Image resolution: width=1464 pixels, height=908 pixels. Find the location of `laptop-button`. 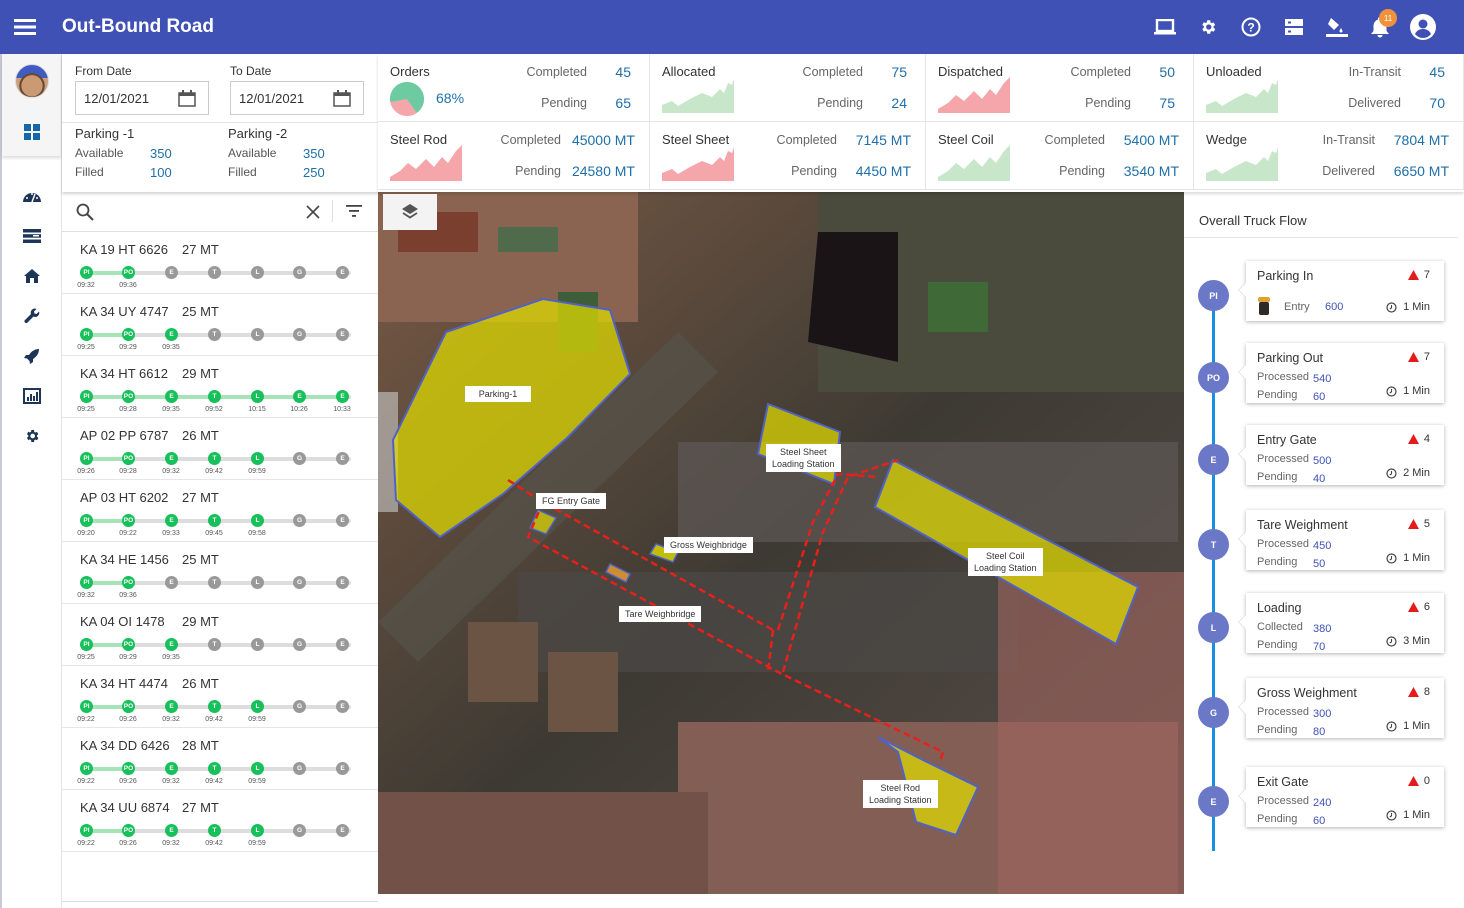

laptop-button is located at coordinates (1164, 27).